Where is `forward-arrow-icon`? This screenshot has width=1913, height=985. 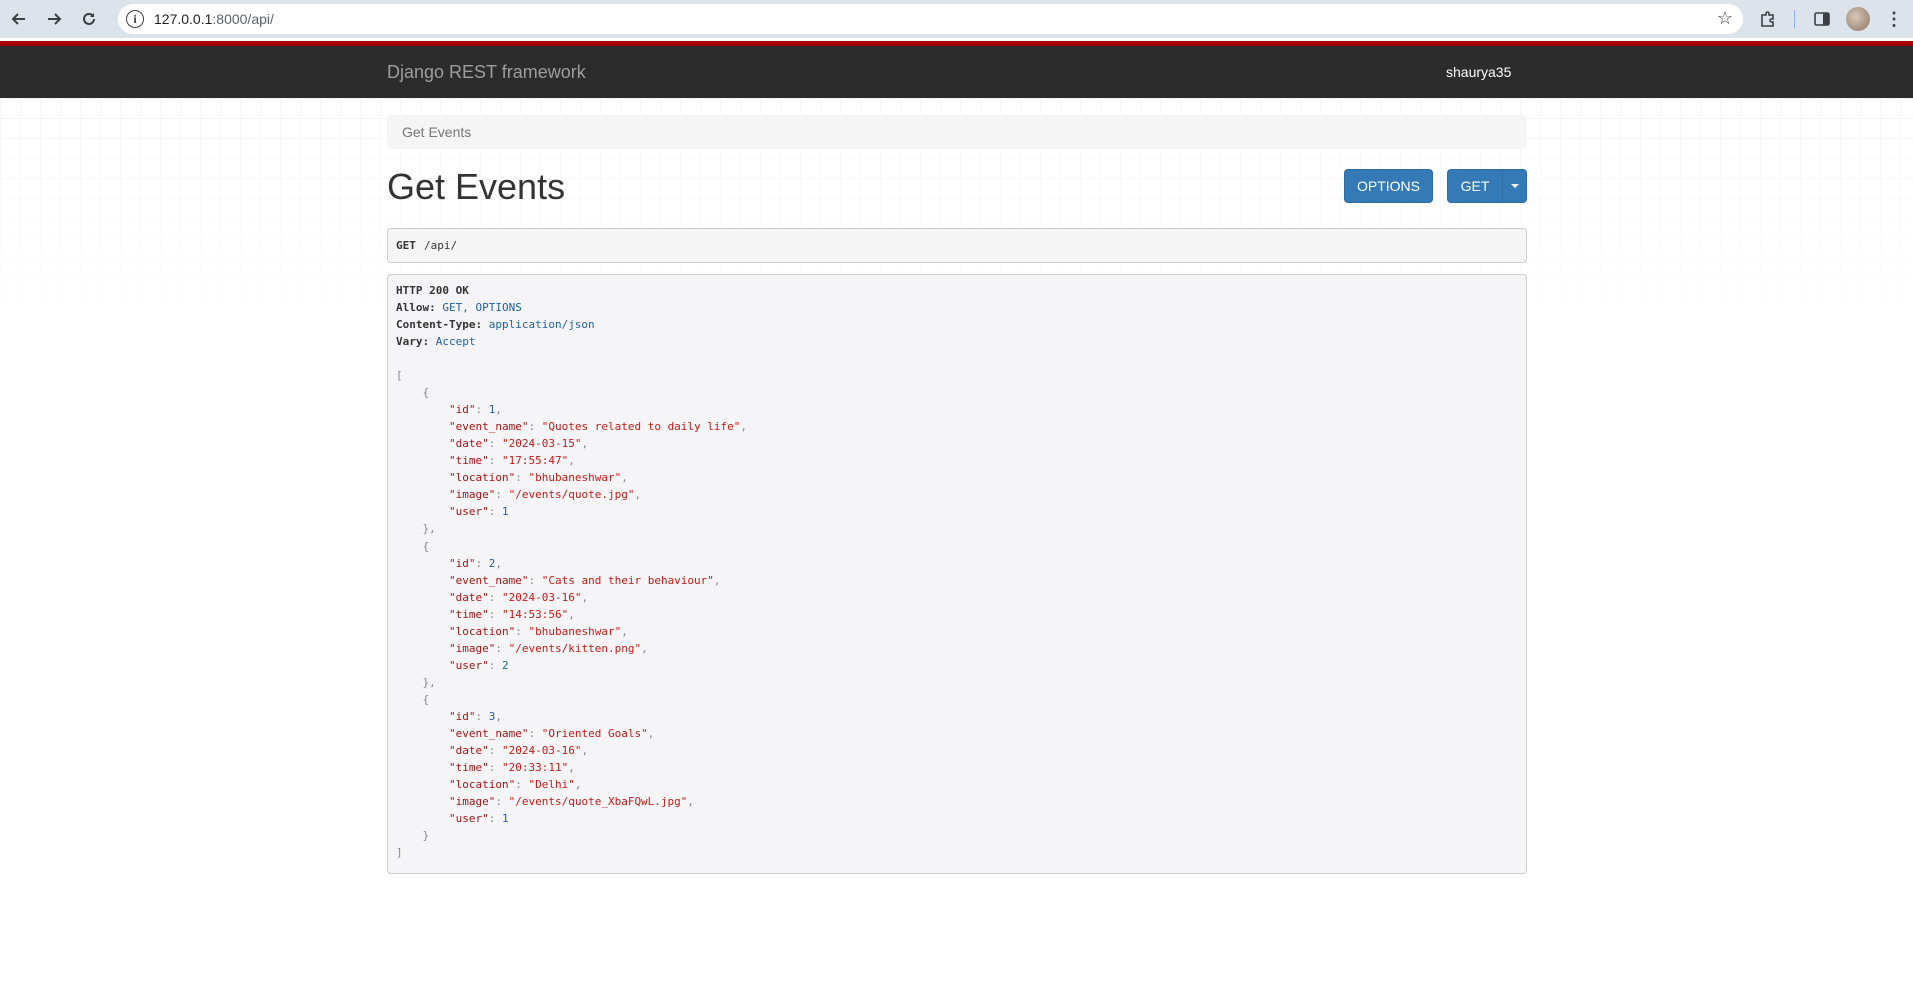 forward-arrow-icon is located at coordinates (54, 19).